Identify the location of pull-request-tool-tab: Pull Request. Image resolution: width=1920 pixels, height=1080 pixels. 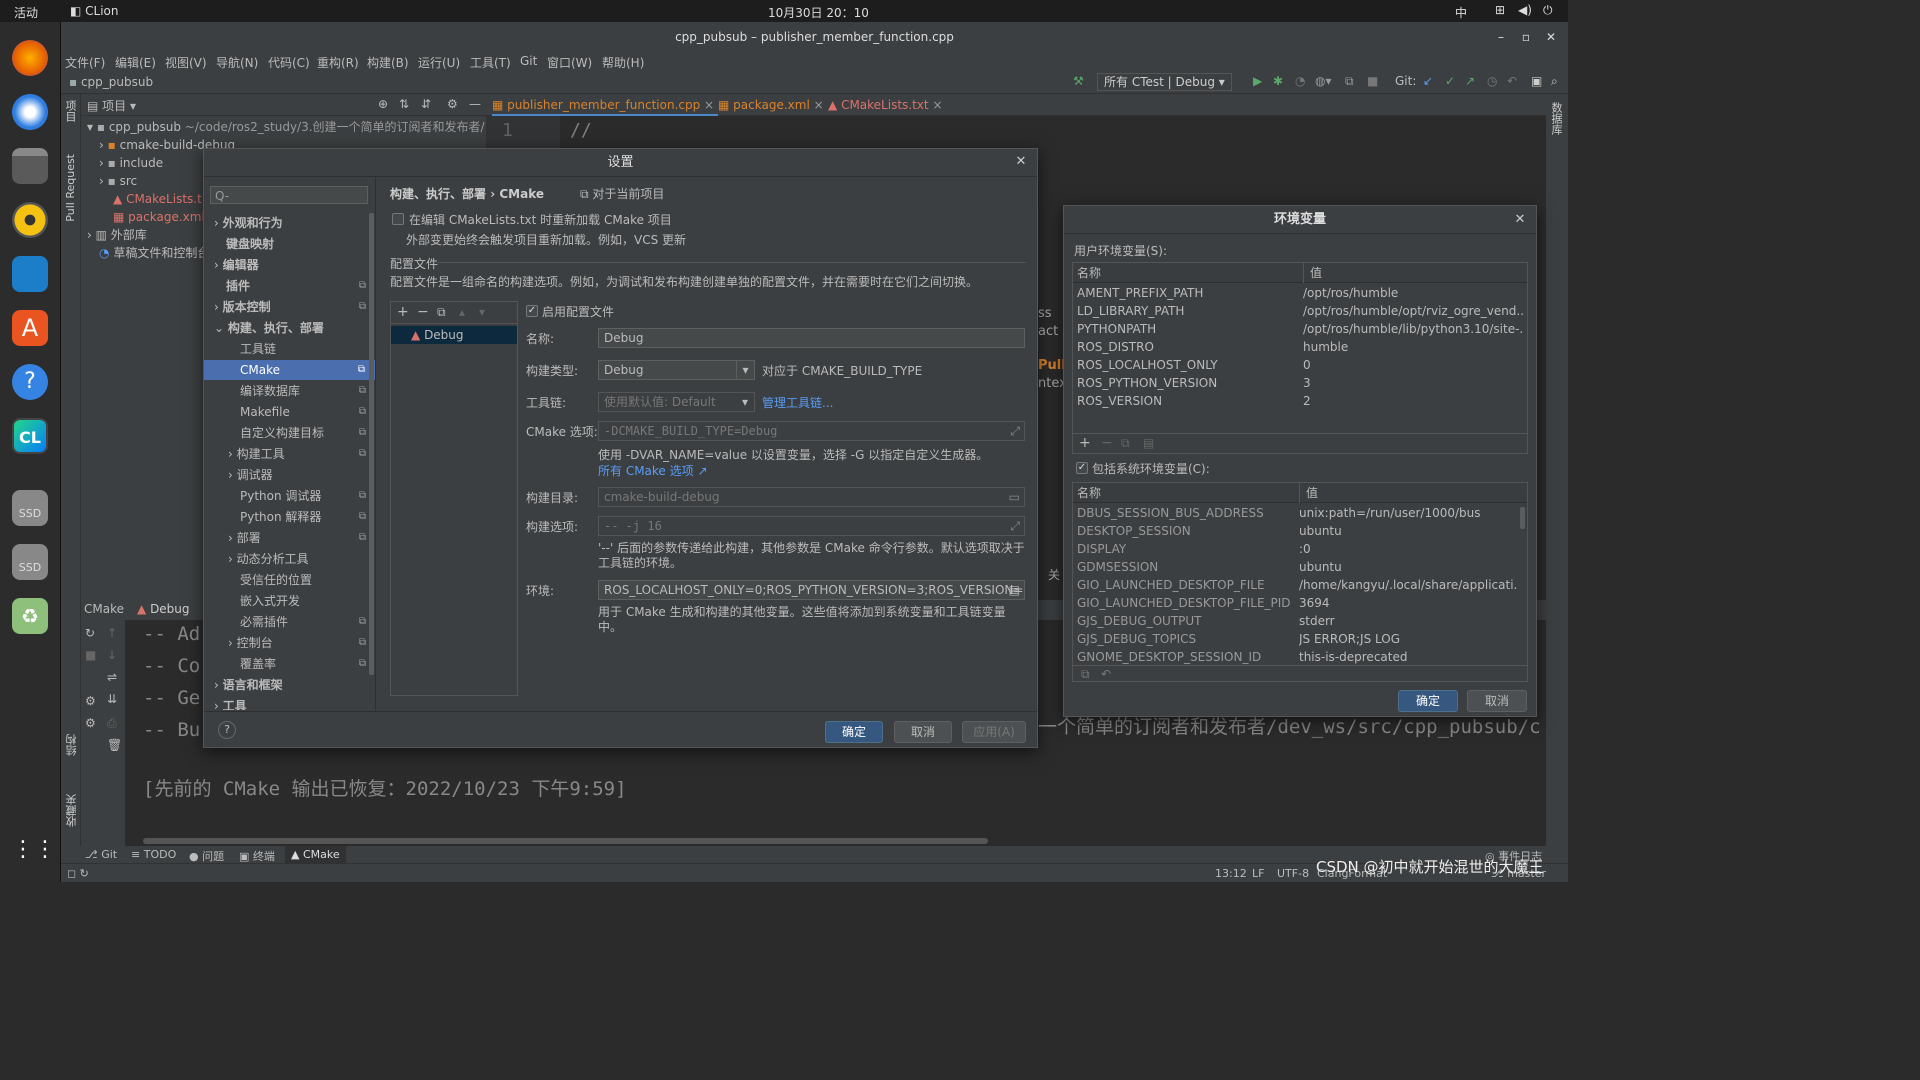
(71, 188).